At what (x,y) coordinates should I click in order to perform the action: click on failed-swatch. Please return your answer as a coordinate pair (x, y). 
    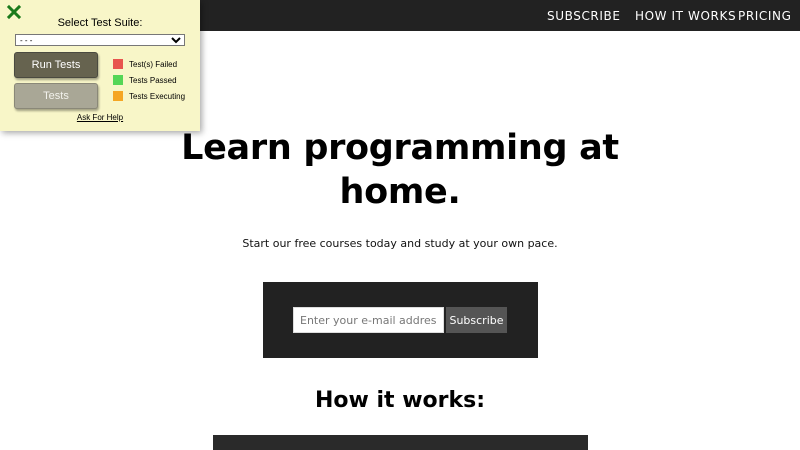
    Looking at the image, I should click on (118, 64).